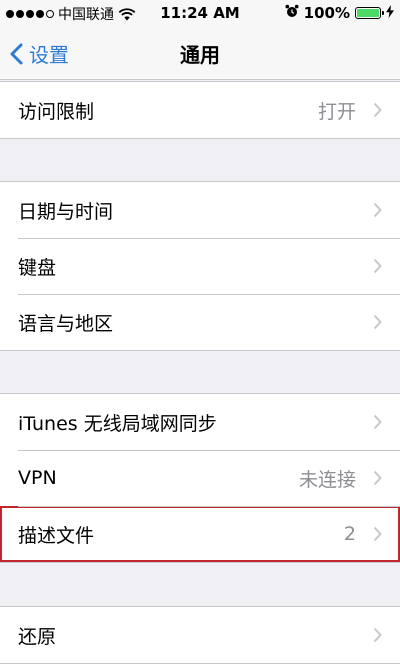  I want to click on settings-row-reset: 还原, so click(200, 635).